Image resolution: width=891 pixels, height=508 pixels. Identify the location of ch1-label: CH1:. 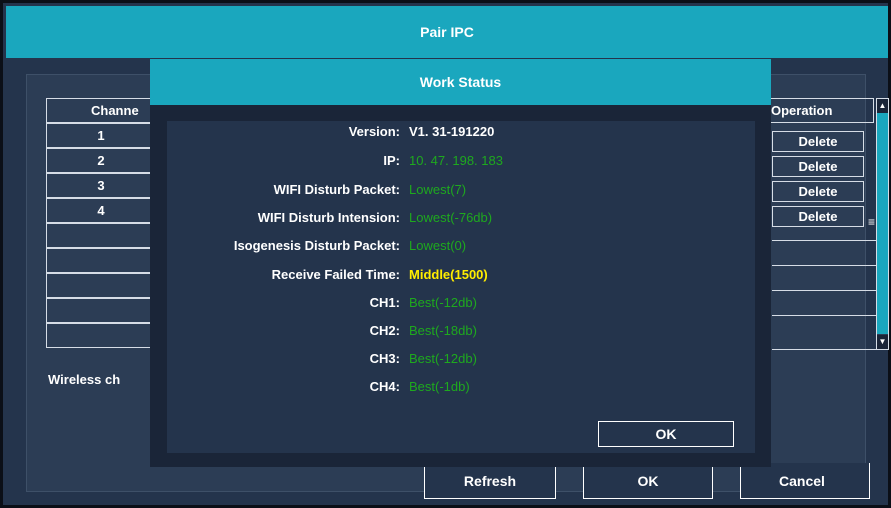
(384, 302).